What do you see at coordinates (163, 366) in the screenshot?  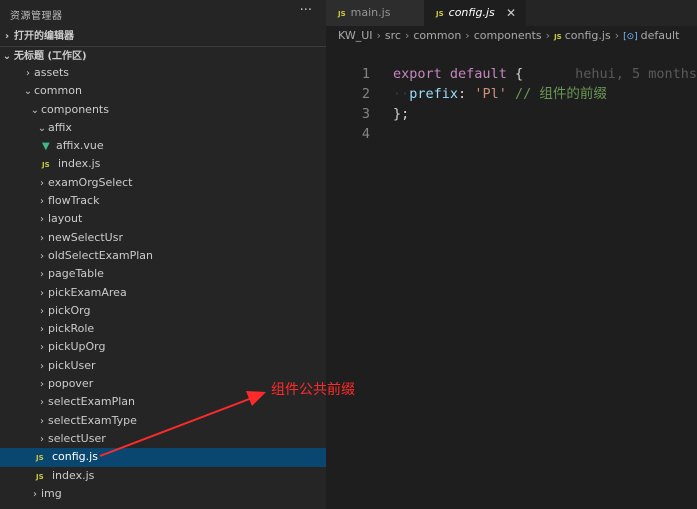 I see `tree-folder: › pickUser` at bounding box center [163, 366].